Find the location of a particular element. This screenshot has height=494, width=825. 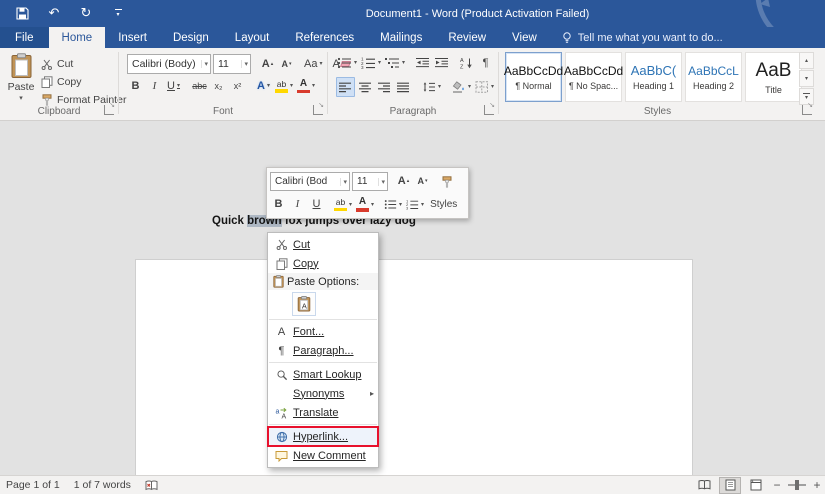

align-center-button is located at coordinates (365, 87).